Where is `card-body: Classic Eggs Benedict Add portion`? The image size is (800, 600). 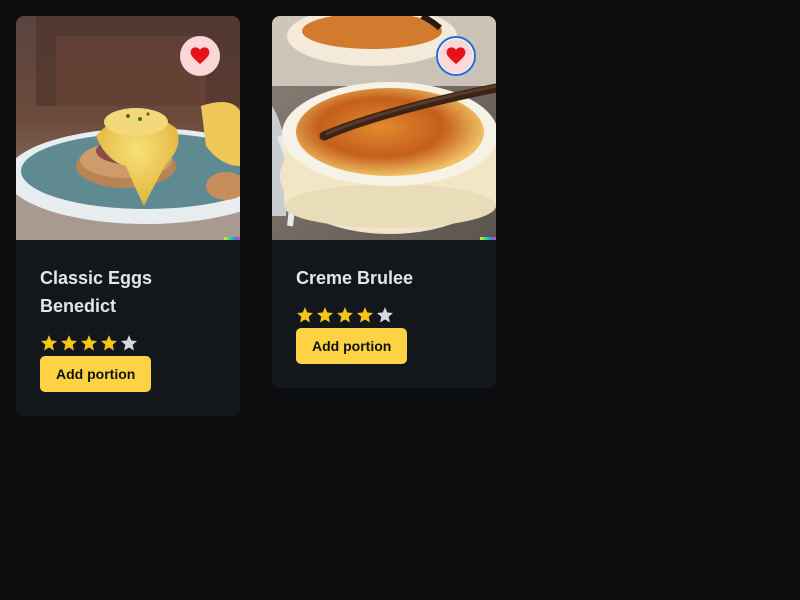
card-body: Classic Eggs Benedict Add portion is located at coordinates (128, 328).